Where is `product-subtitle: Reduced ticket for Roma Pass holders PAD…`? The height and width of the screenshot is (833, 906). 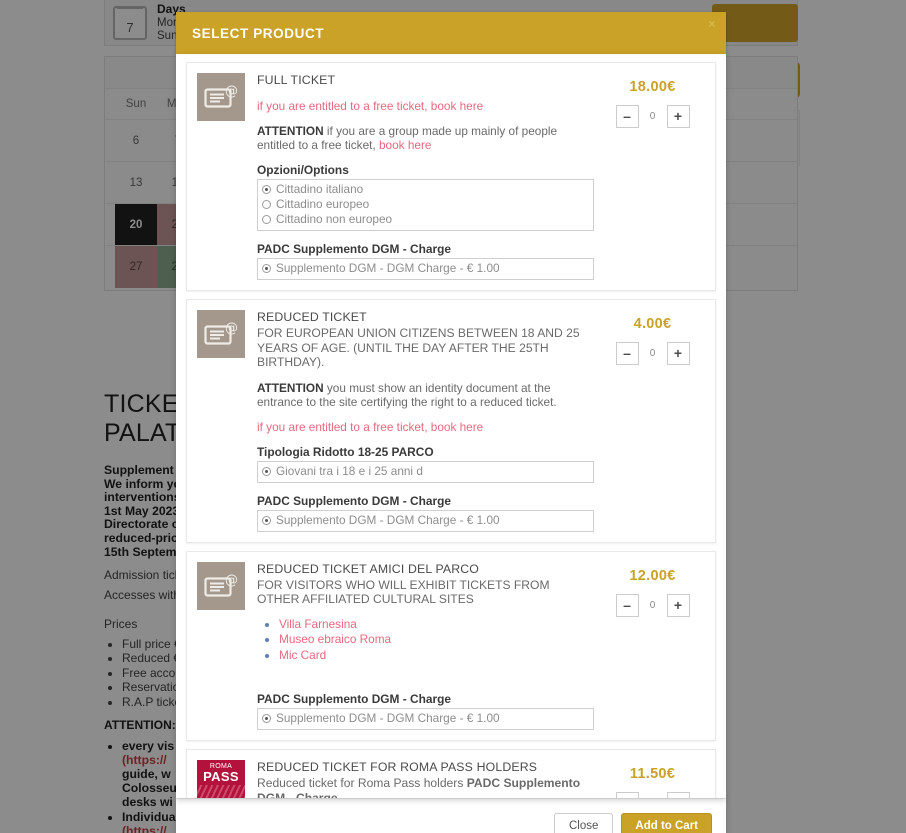
product-subtitle: Reduced ticket for Roma Pass holders PAD… is located at coordinates (425, 787).